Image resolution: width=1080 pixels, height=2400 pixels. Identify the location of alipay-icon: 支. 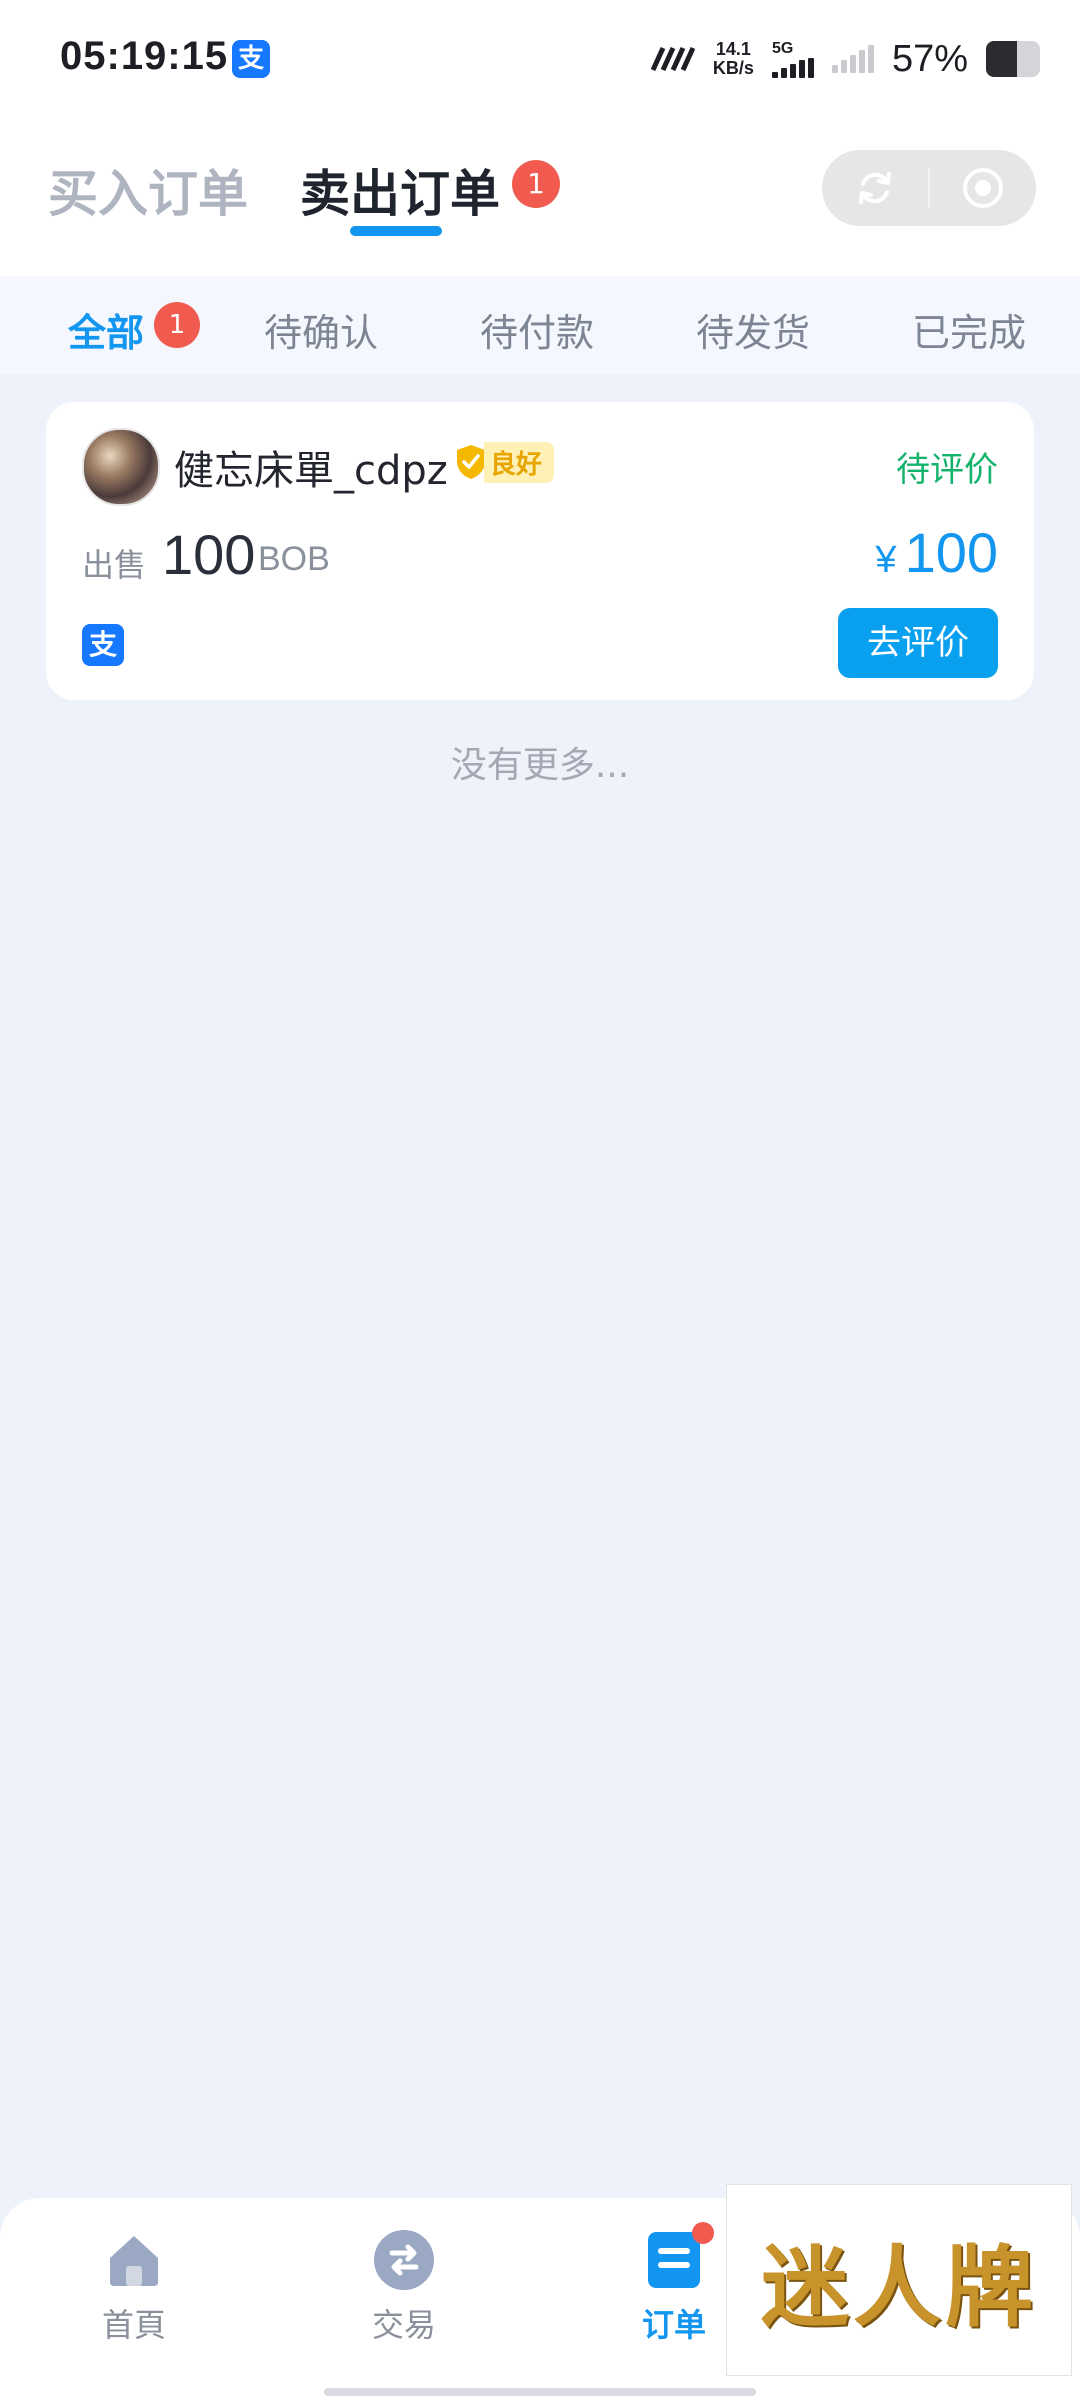
(103, 645).